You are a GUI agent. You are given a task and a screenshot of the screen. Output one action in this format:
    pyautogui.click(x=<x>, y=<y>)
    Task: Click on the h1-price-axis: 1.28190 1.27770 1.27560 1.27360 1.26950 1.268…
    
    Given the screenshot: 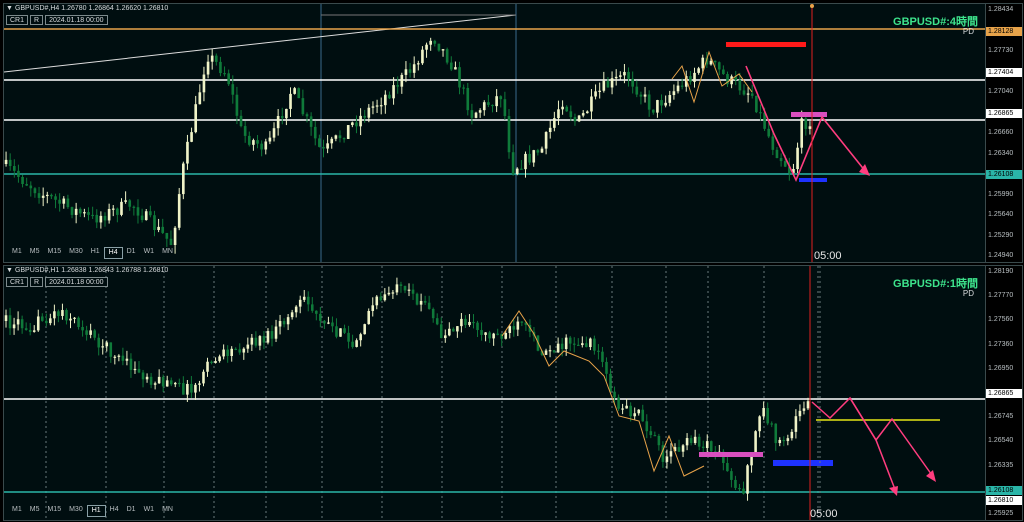 What is the action you would take?
    pyautogui.click(x=1003, y=393)
    